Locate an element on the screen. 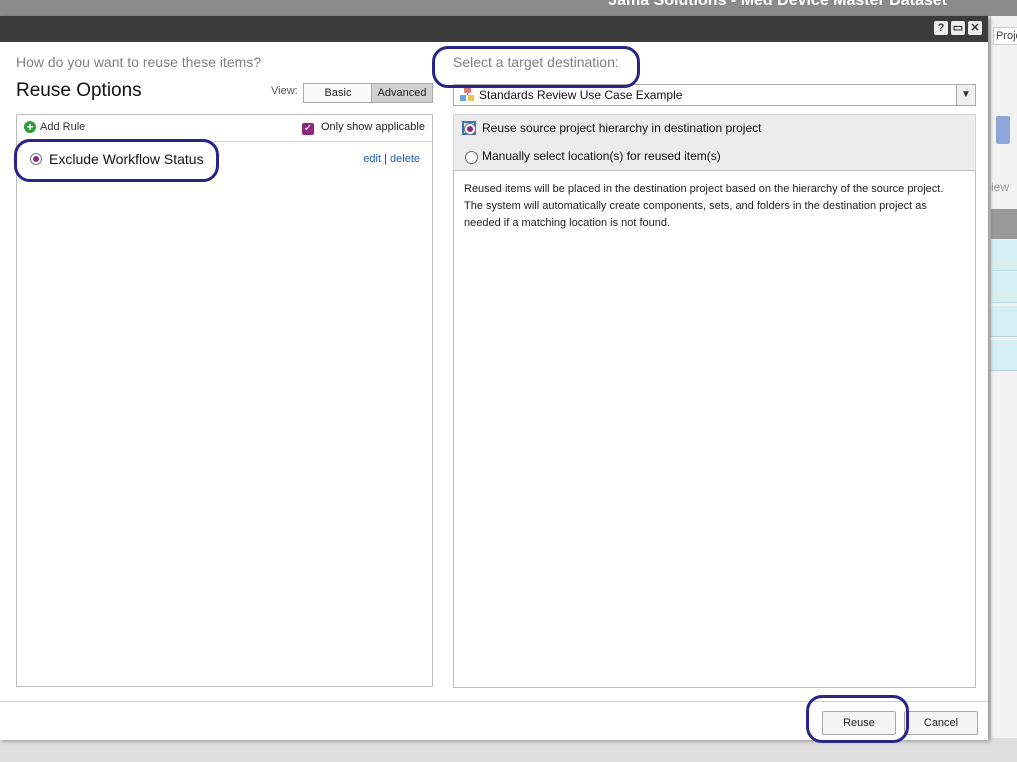  destination-project-select: Standards Review Use Case Example ▼ is located at coordinates (714, 95).